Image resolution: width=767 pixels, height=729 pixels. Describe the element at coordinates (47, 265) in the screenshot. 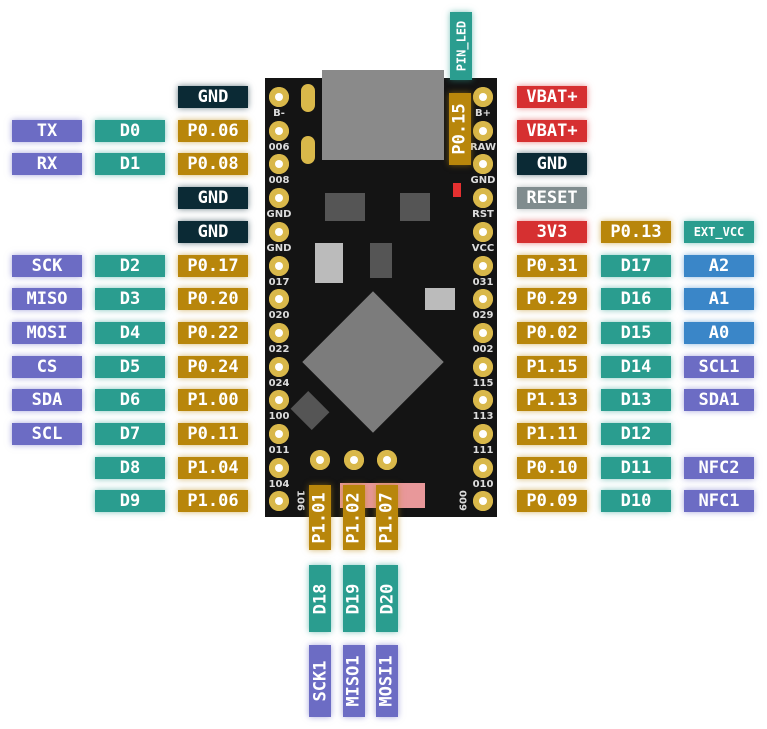

I see `pin-label-function: SCK` at that location.